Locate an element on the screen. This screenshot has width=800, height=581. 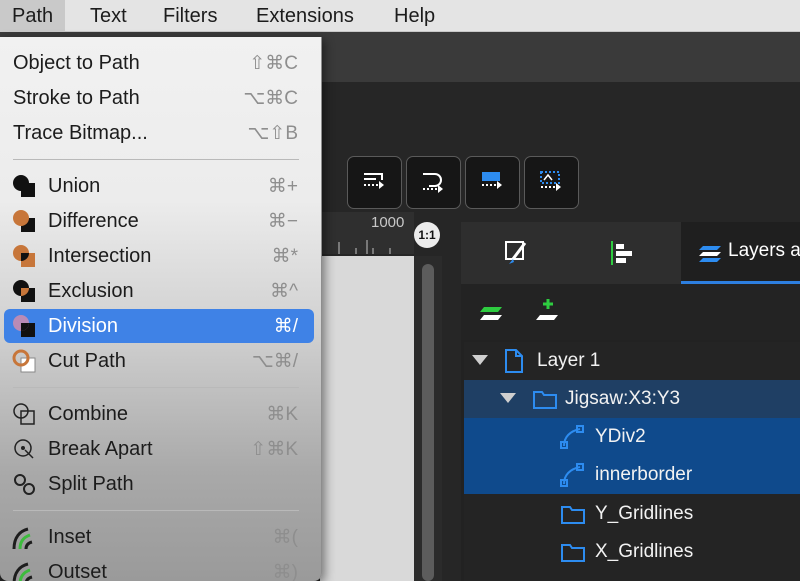
menu-item-combine: Combine ⌘K is located at coordinates (159, 414).